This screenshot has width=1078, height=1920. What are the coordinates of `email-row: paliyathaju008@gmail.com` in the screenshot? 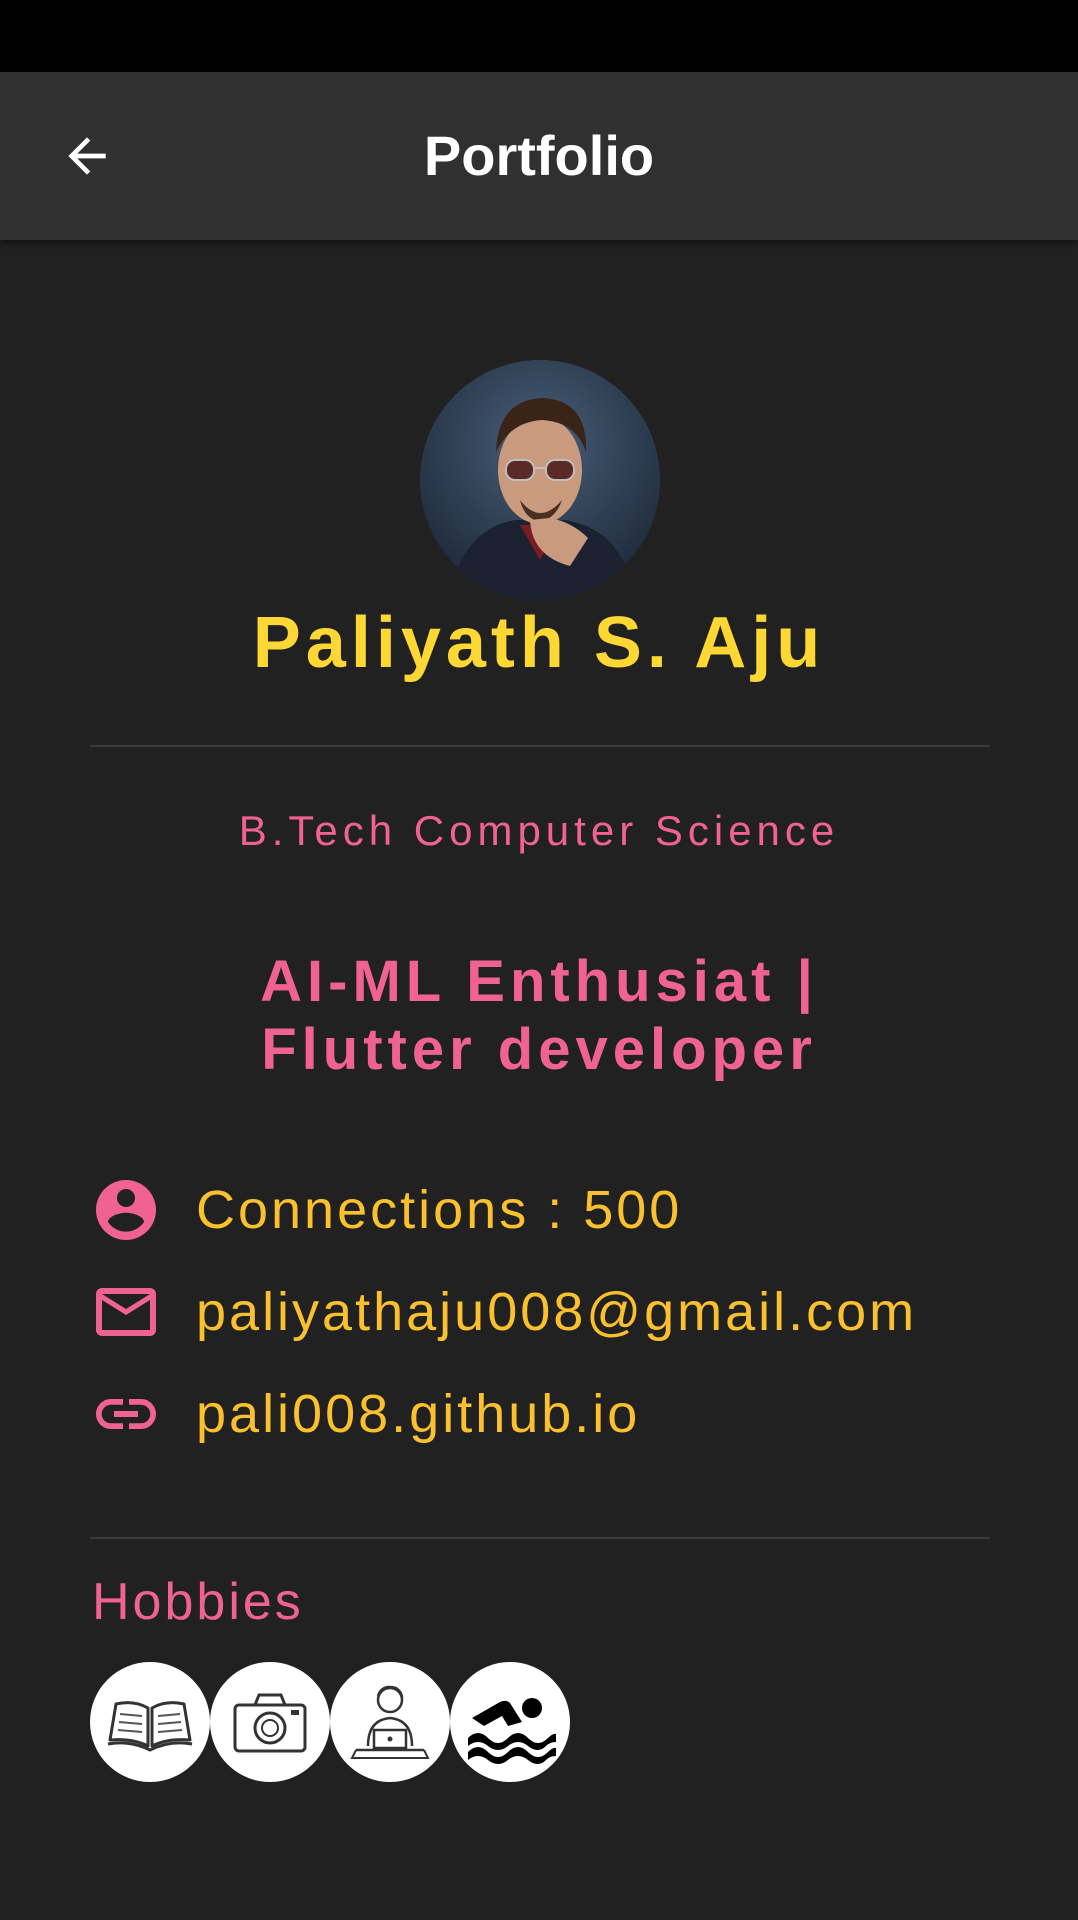 It's located at (503, 1312).